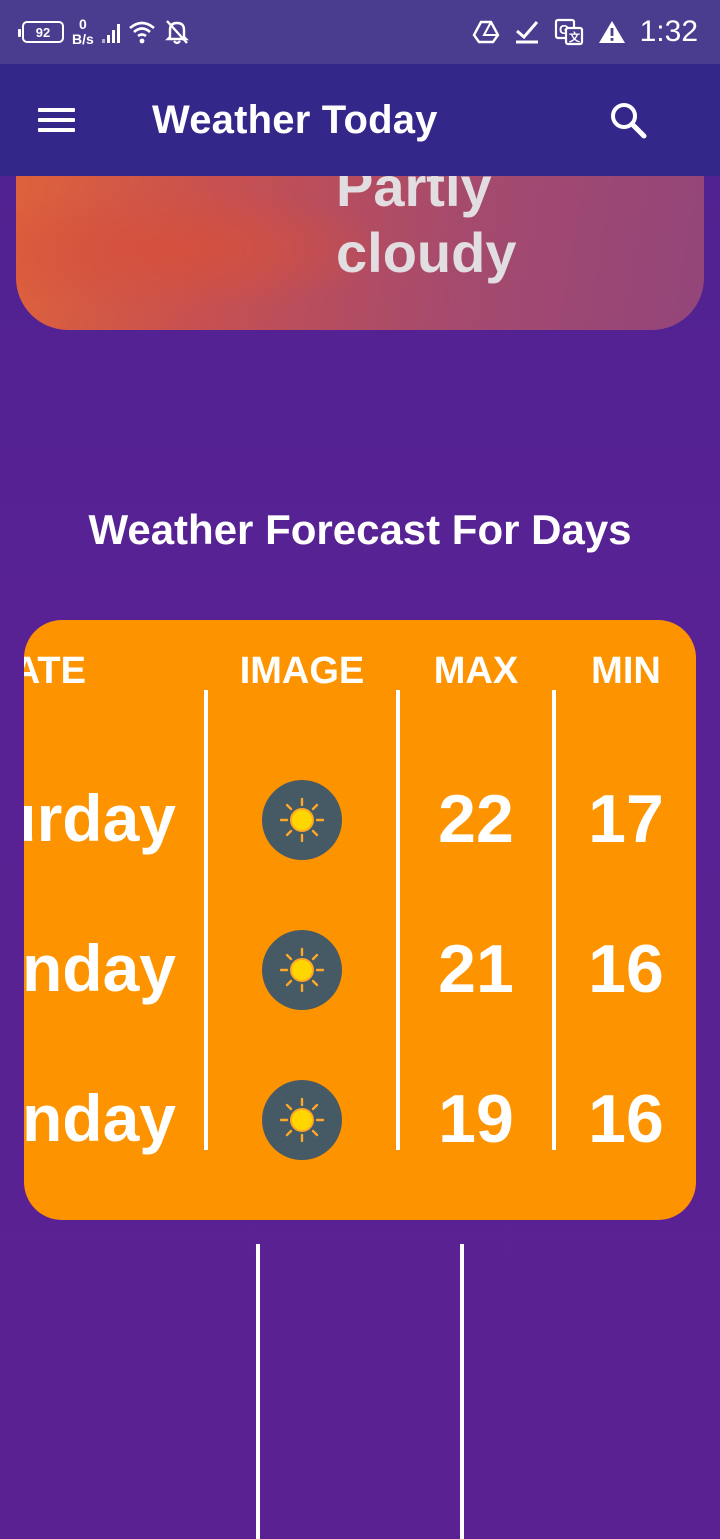 The image size is (720, 1539). What do you see at coordinates (476, 819) in the screenshot?
I see `forecast-max: 22` at bounding box center [476, 819].